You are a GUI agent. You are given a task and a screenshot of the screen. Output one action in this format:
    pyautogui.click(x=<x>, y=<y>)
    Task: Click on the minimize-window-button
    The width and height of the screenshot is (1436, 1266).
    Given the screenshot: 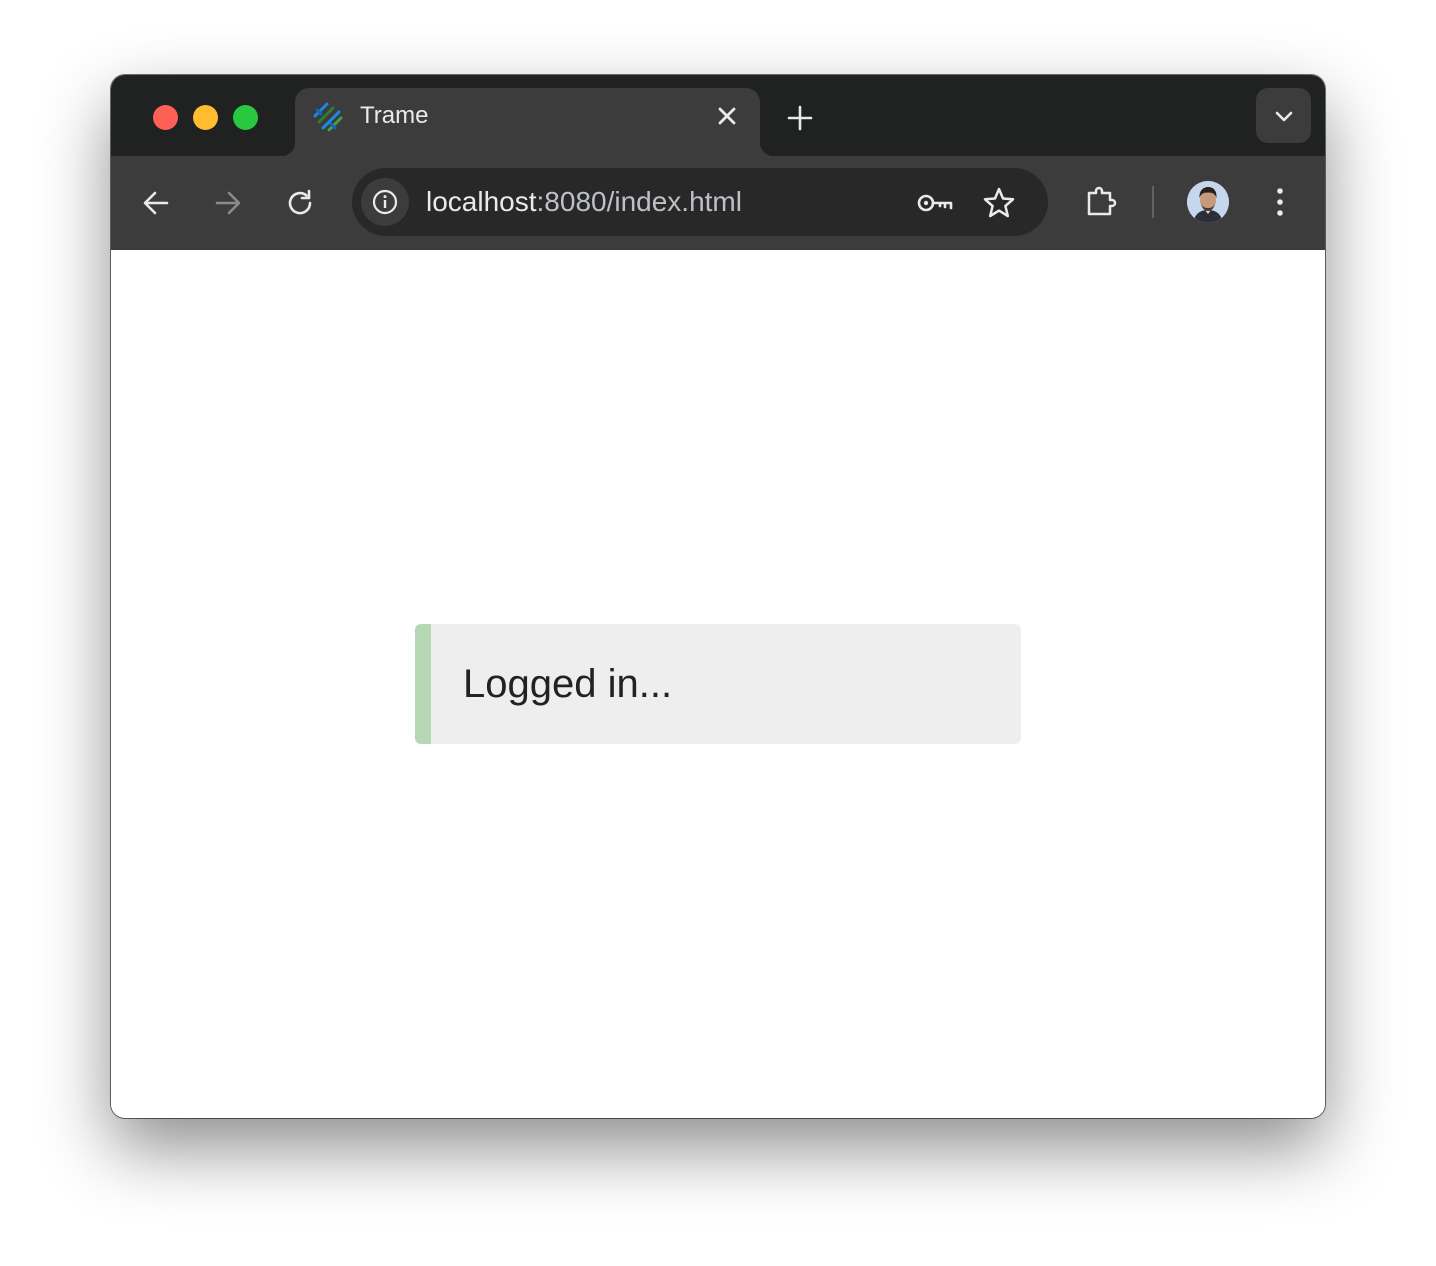 What is the action you would take?
    pyautogui.click(x=205, y=117)
    